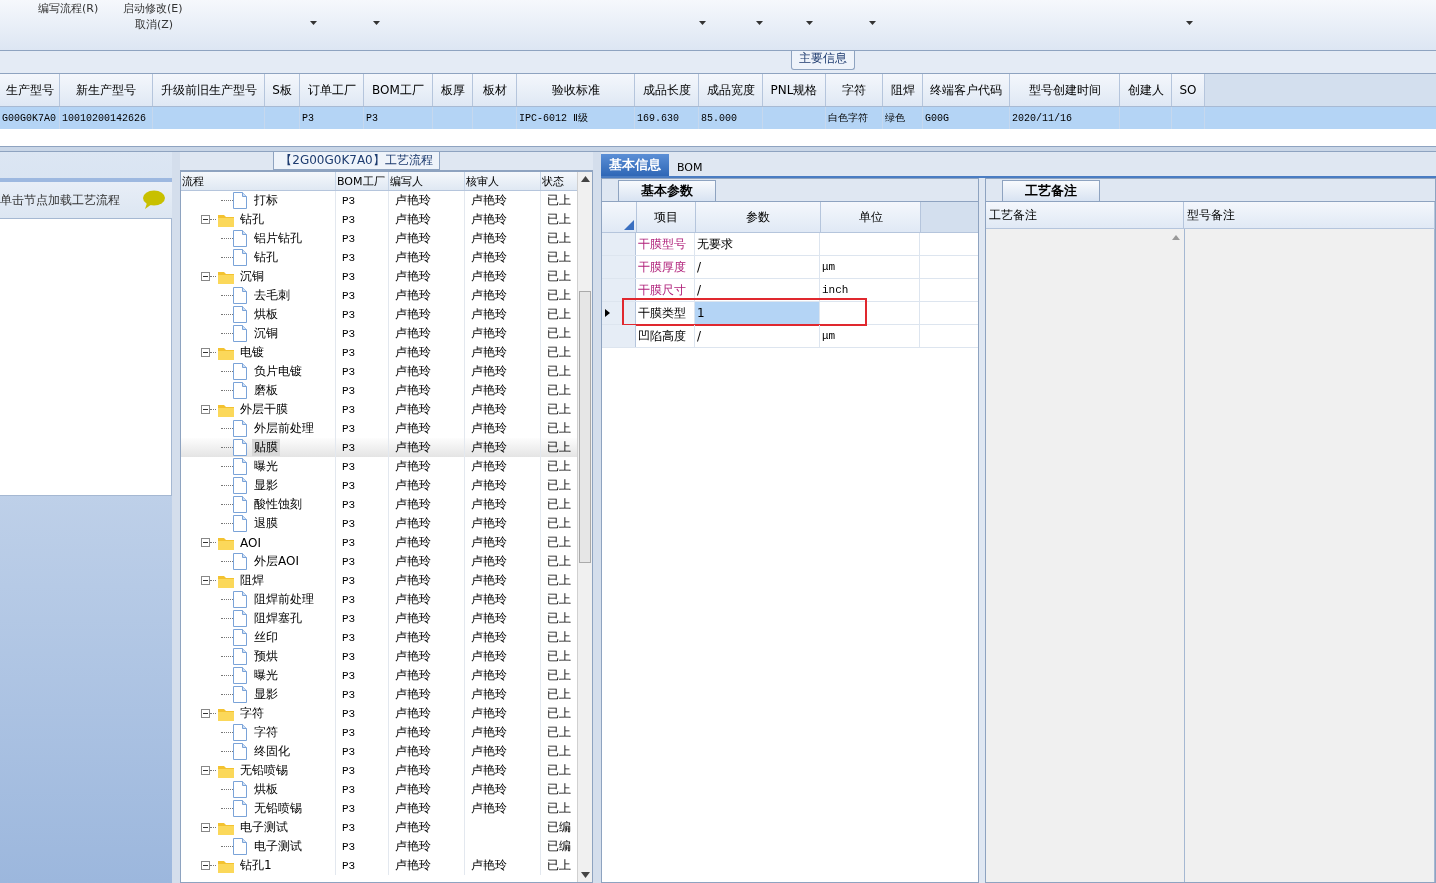  I want to click on column-header: 板厚, so click(453, 90).